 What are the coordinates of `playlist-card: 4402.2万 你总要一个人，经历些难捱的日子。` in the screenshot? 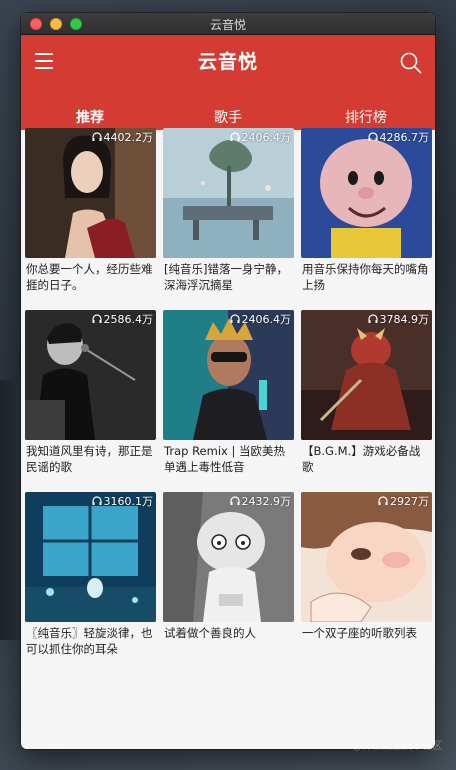 It's located at (90, 219).